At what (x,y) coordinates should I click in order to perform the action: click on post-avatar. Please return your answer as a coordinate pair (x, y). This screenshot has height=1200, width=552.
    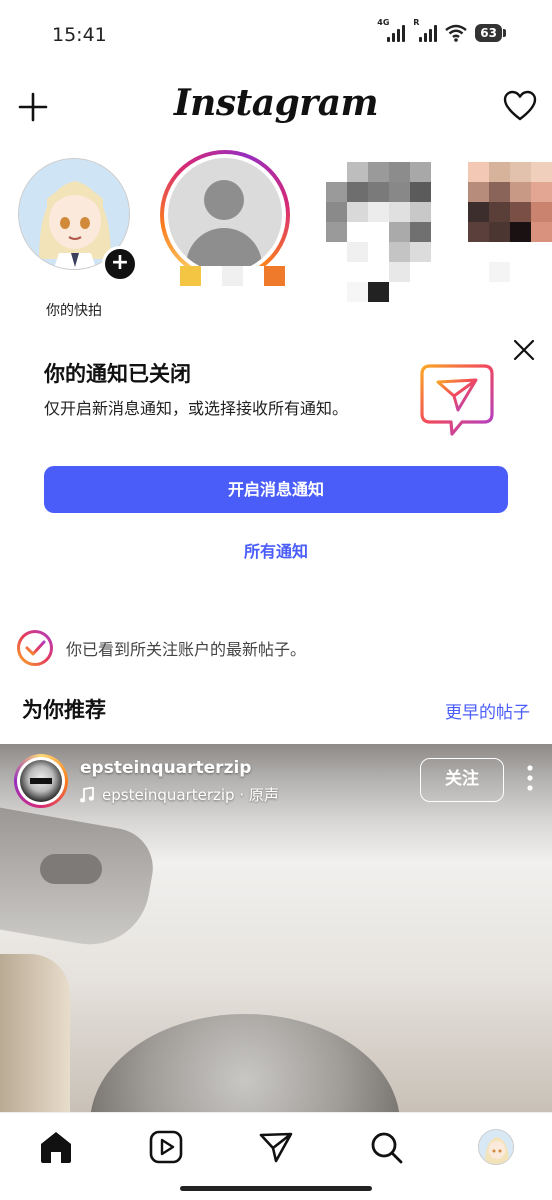
    Looking at the image, I should click on (41, 781).